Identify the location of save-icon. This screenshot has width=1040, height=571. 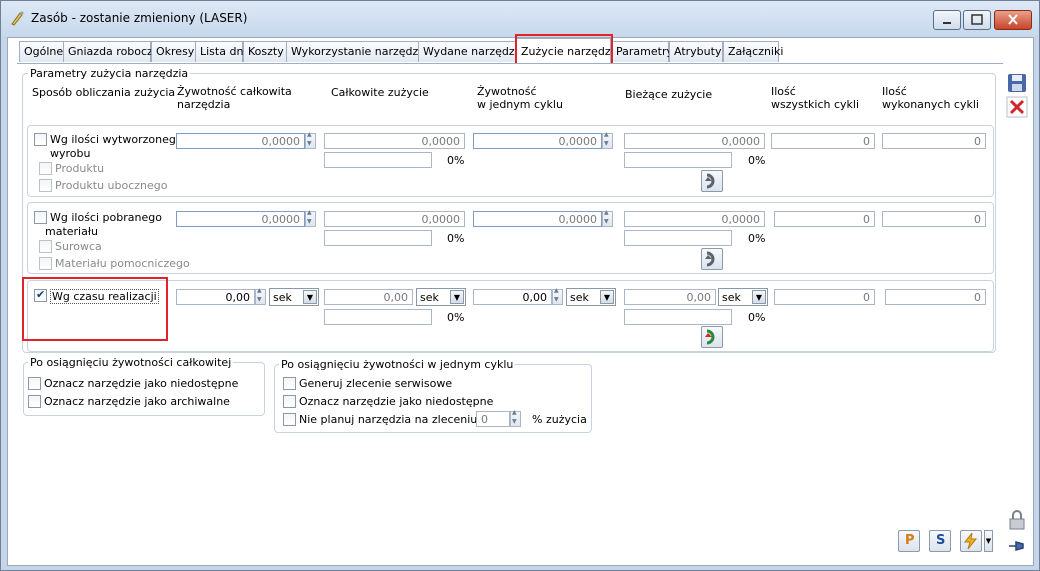
(1017, 83).